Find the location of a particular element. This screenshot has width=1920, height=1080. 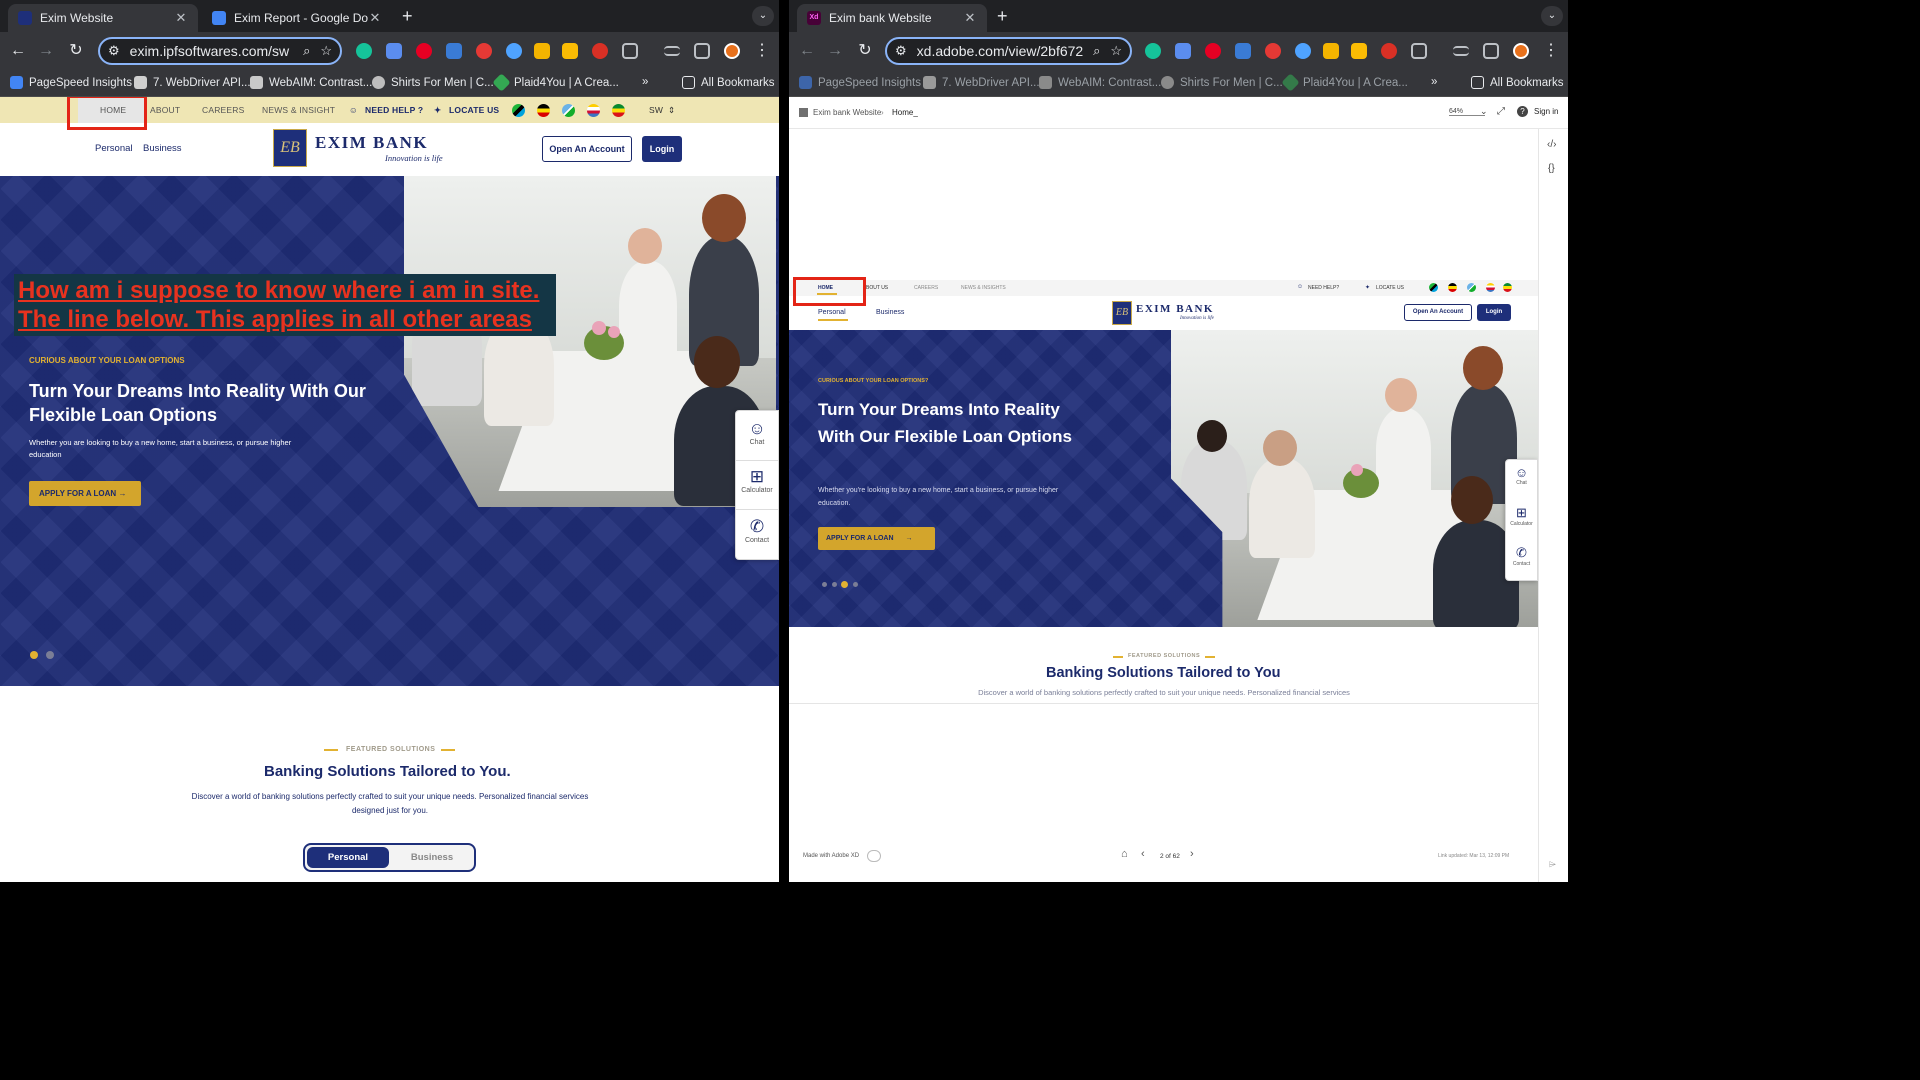

nav-news-insights: NEWS & INSIGHTS is located at coordinates (983, 288).